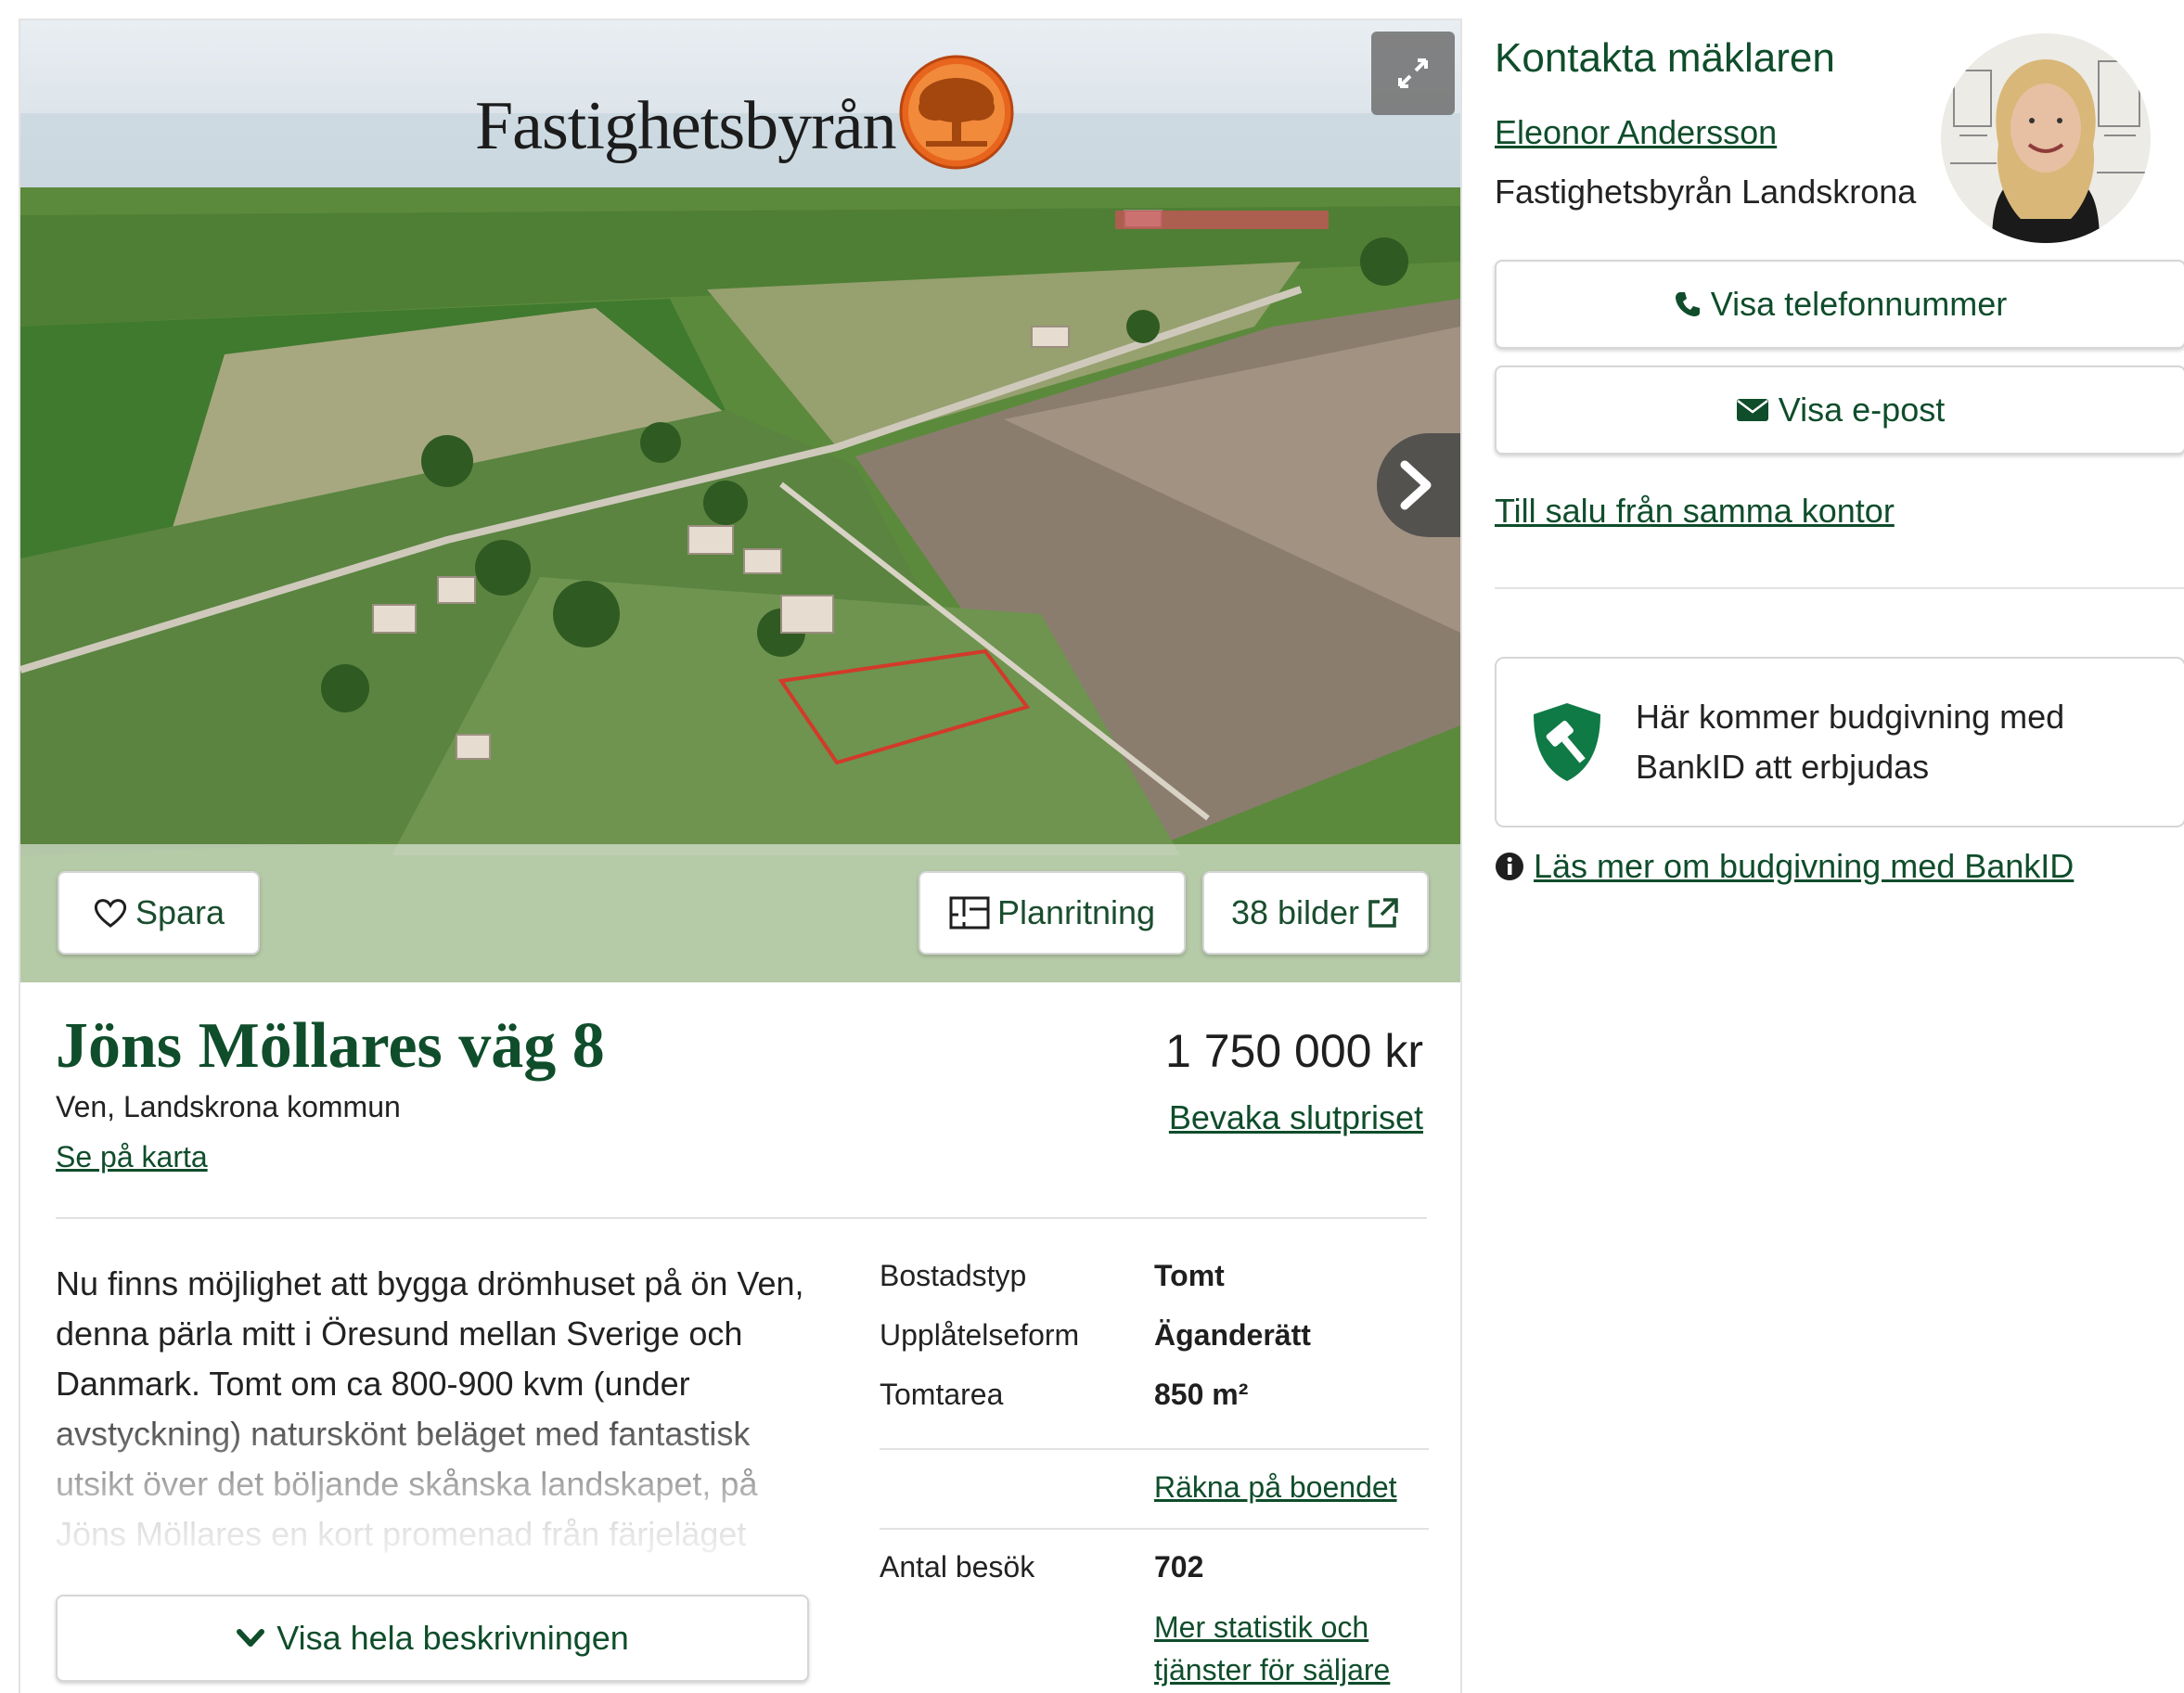 The height and width of the screenshot is (1693, 2184). I want to click on external-link-icon, so click(1383, 913).